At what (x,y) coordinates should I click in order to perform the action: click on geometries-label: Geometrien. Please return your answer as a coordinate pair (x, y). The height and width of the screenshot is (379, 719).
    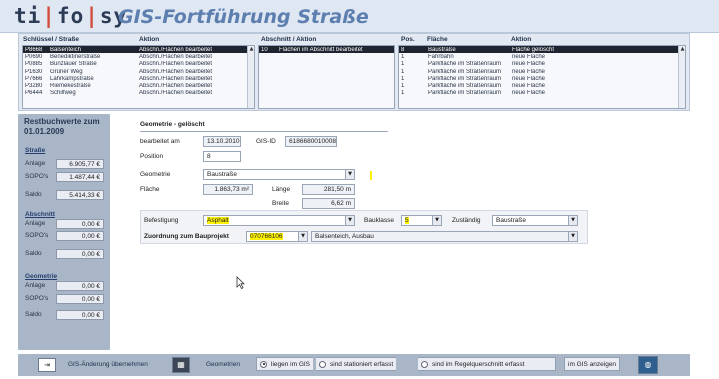
    Looking at the image, I should click on (223, 364).